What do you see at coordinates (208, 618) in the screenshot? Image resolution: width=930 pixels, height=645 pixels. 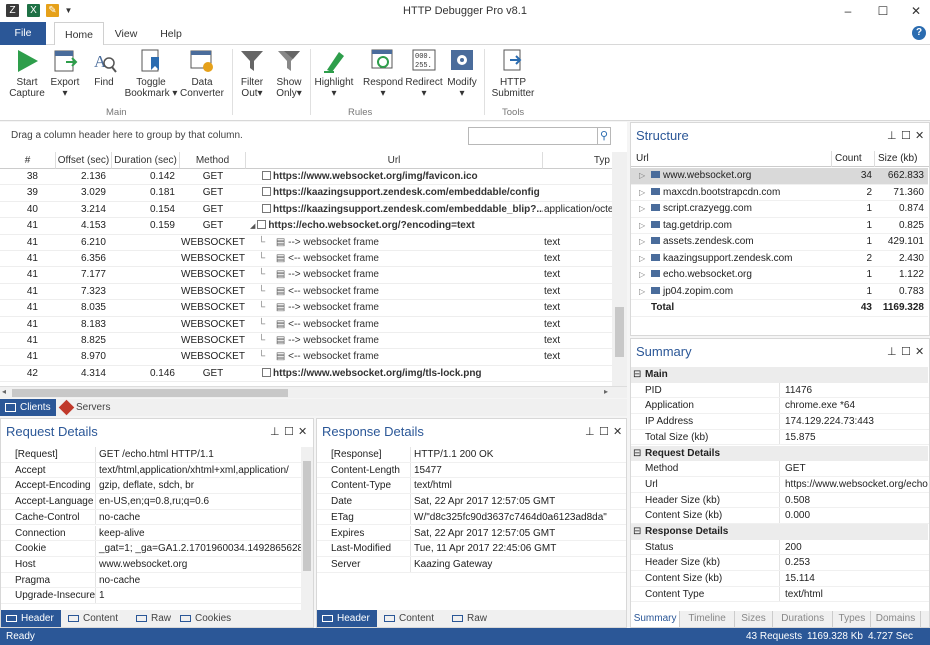 I see `tab-cookies: Cookies` at bounding box center [208, 618].